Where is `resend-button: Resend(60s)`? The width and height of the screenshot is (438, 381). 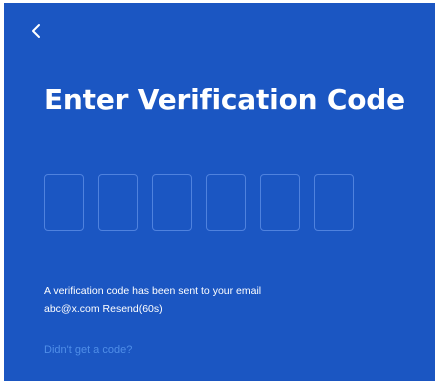 resend-button: Resend(60s) is located at coordinates (133, 309).